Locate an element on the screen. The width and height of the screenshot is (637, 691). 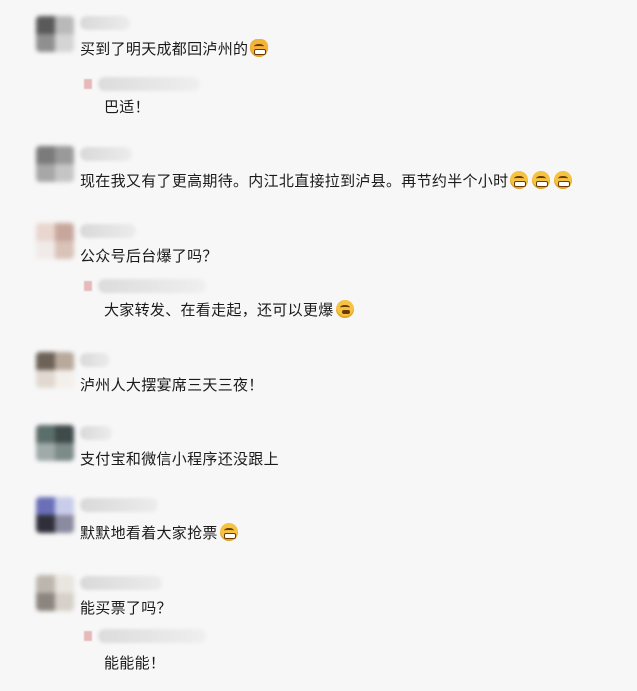
comment-text: 现在我又有了更高期待。内江北直接拉到泸县。再节约半个小时 is located at coordinates (326, 181).